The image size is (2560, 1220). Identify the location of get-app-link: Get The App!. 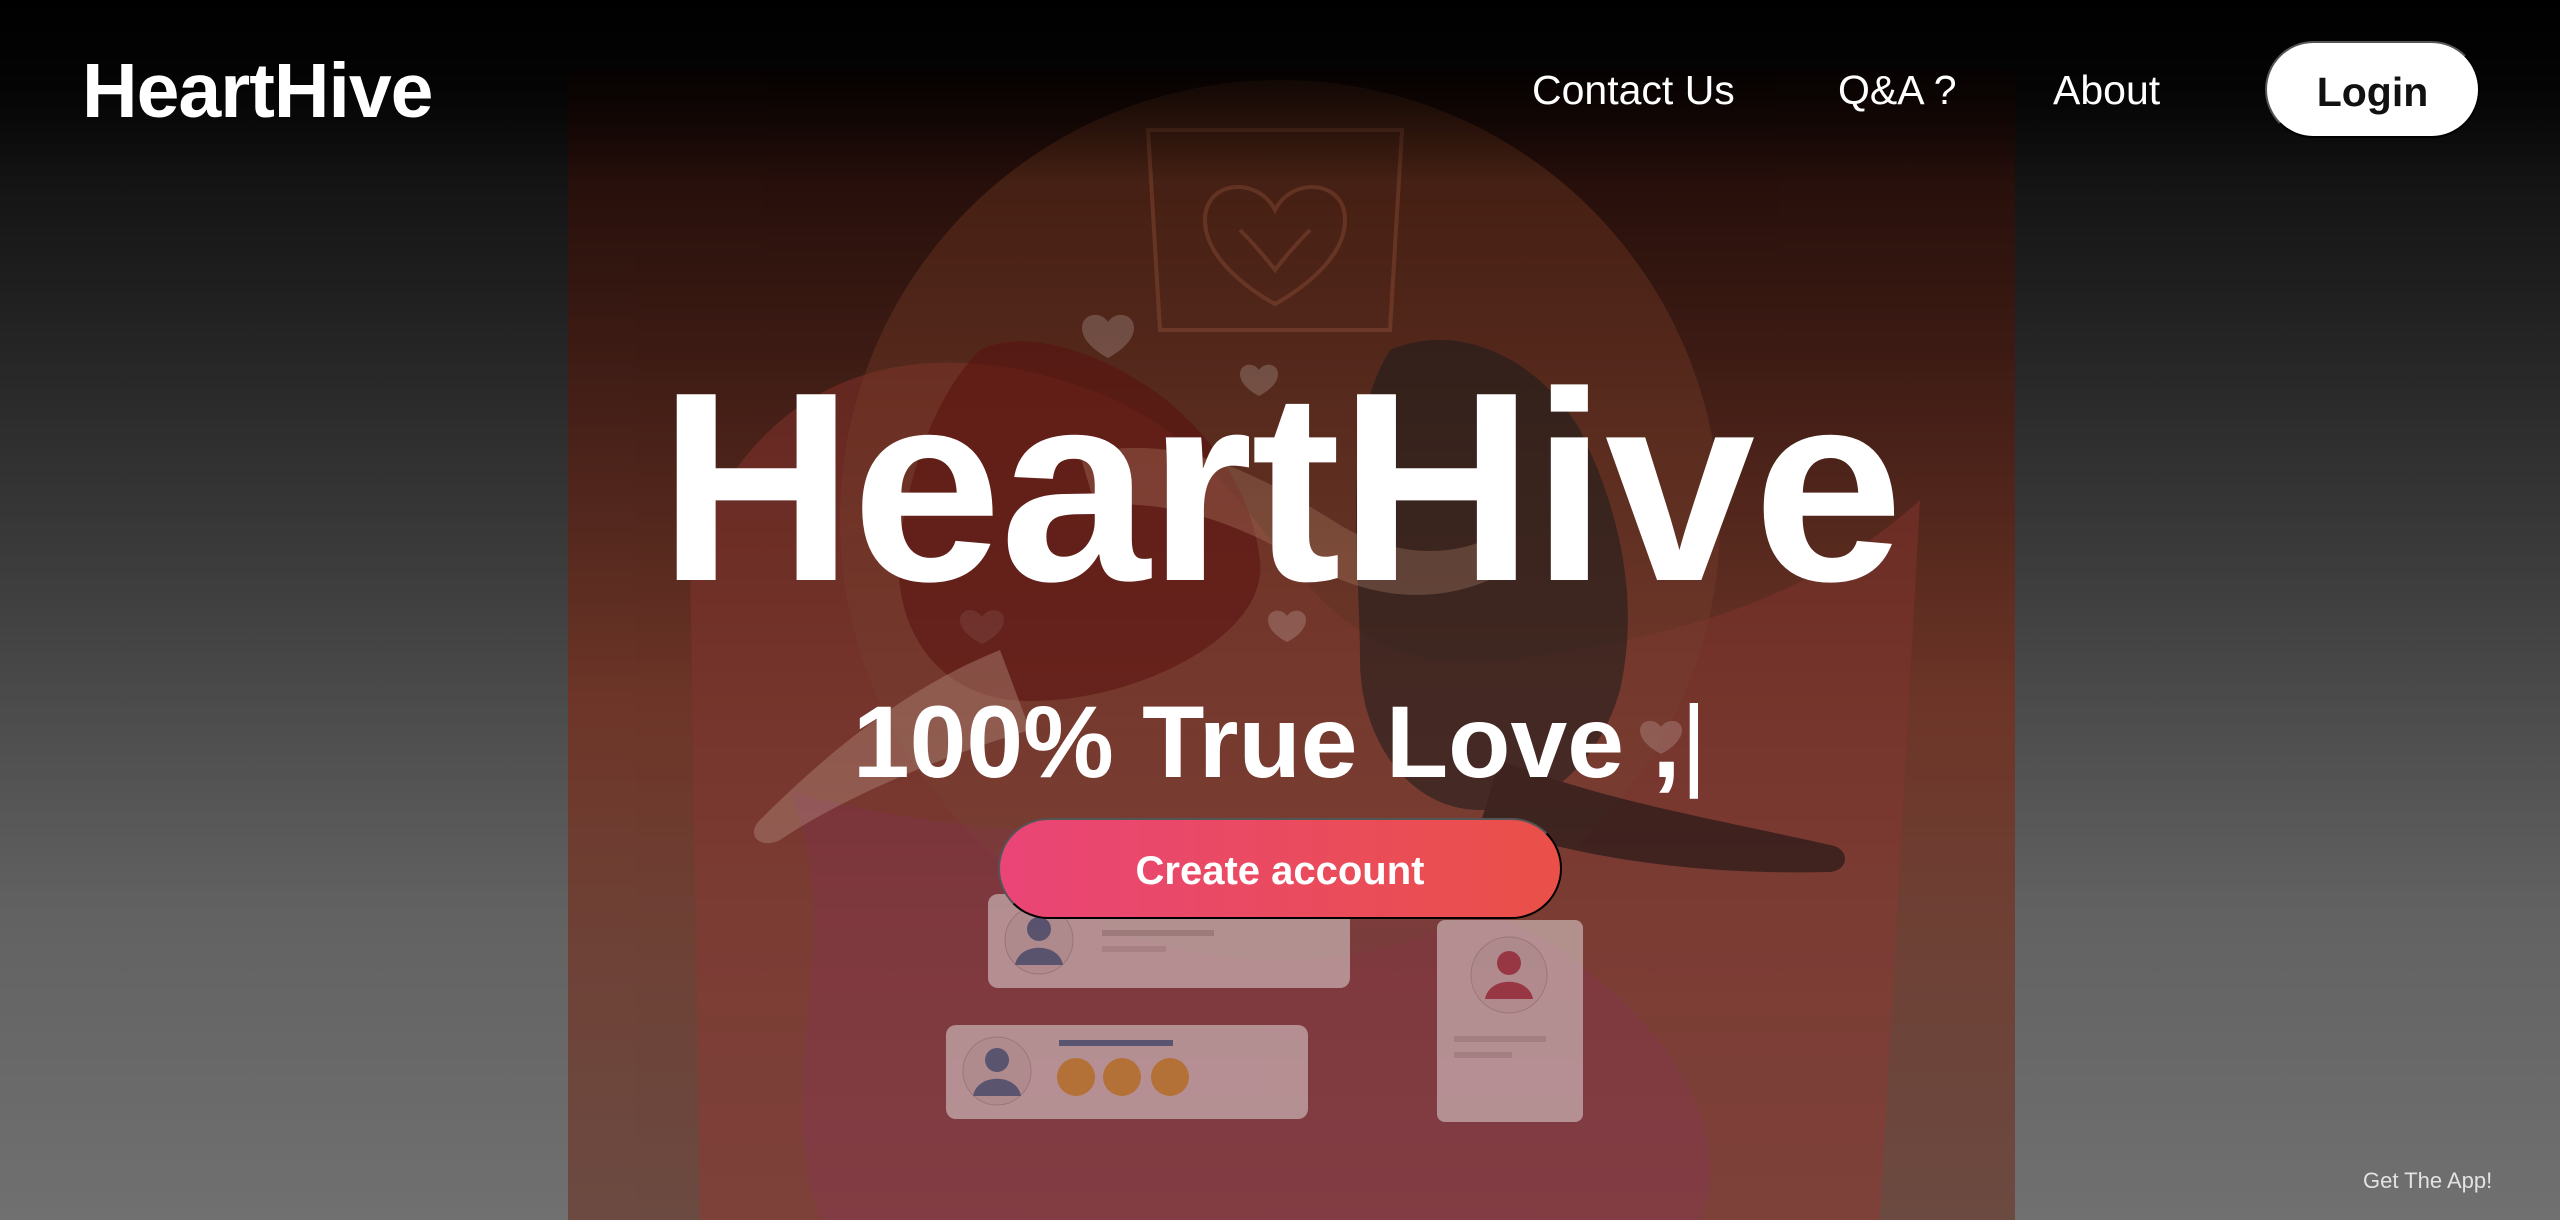
(2444, 1181).